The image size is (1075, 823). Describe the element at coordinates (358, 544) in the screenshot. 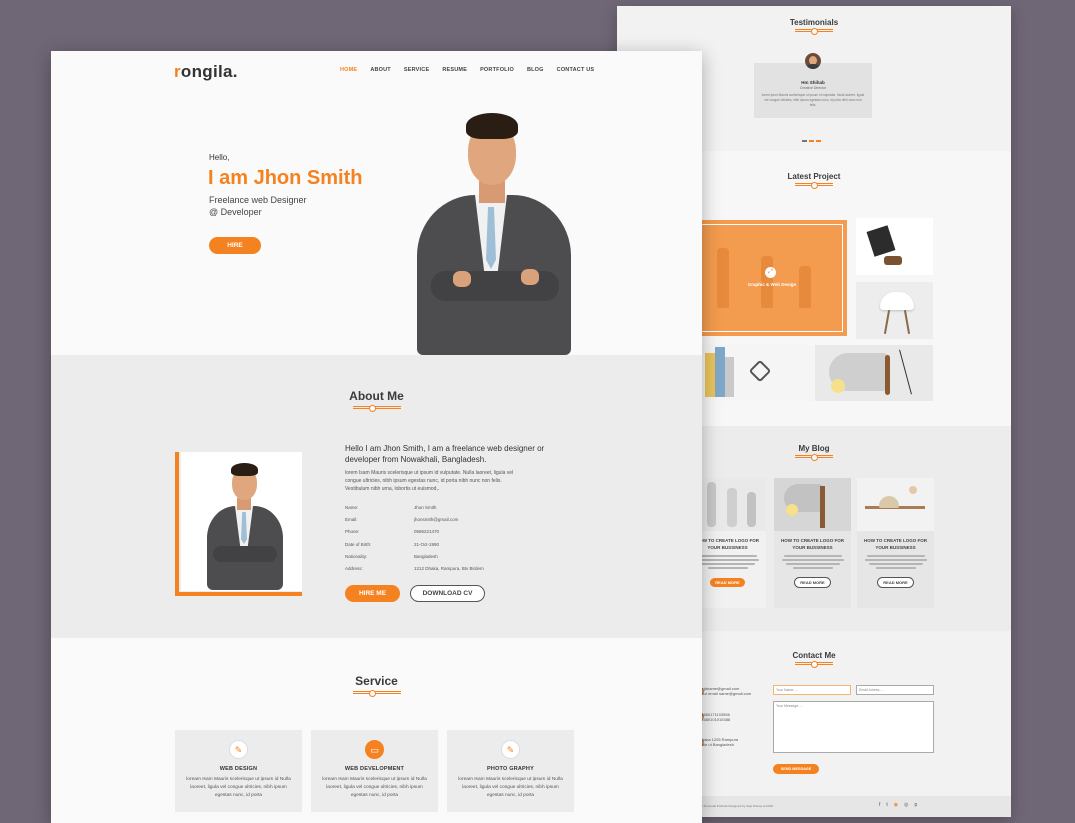

I see `info-label: Date of Birth:` at that location.